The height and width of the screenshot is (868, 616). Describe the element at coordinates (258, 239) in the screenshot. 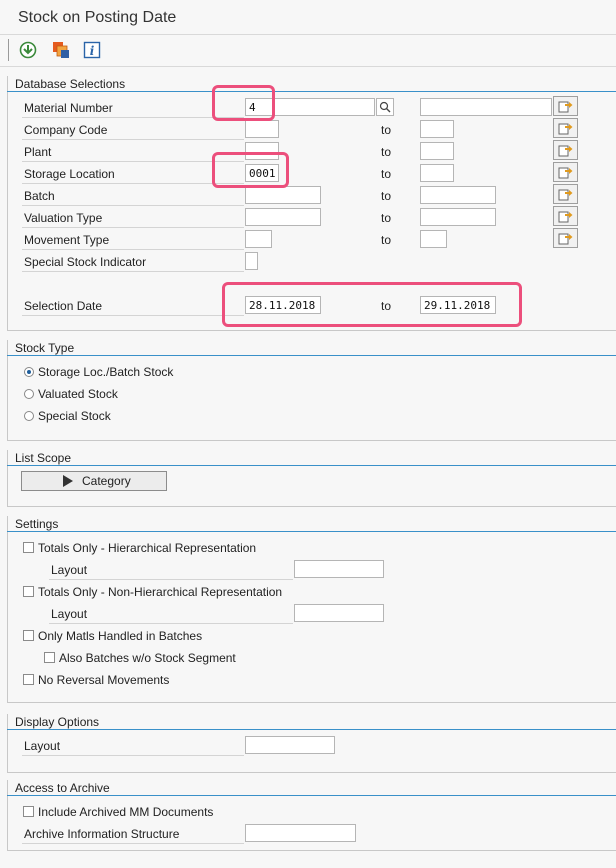

I see `movement-type-from-input` at that location.